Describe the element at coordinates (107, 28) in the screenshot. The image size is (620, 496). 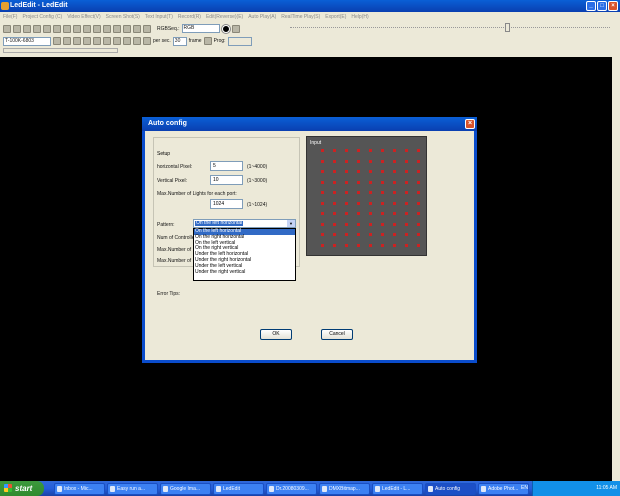
I see `layer-icon` at that location.